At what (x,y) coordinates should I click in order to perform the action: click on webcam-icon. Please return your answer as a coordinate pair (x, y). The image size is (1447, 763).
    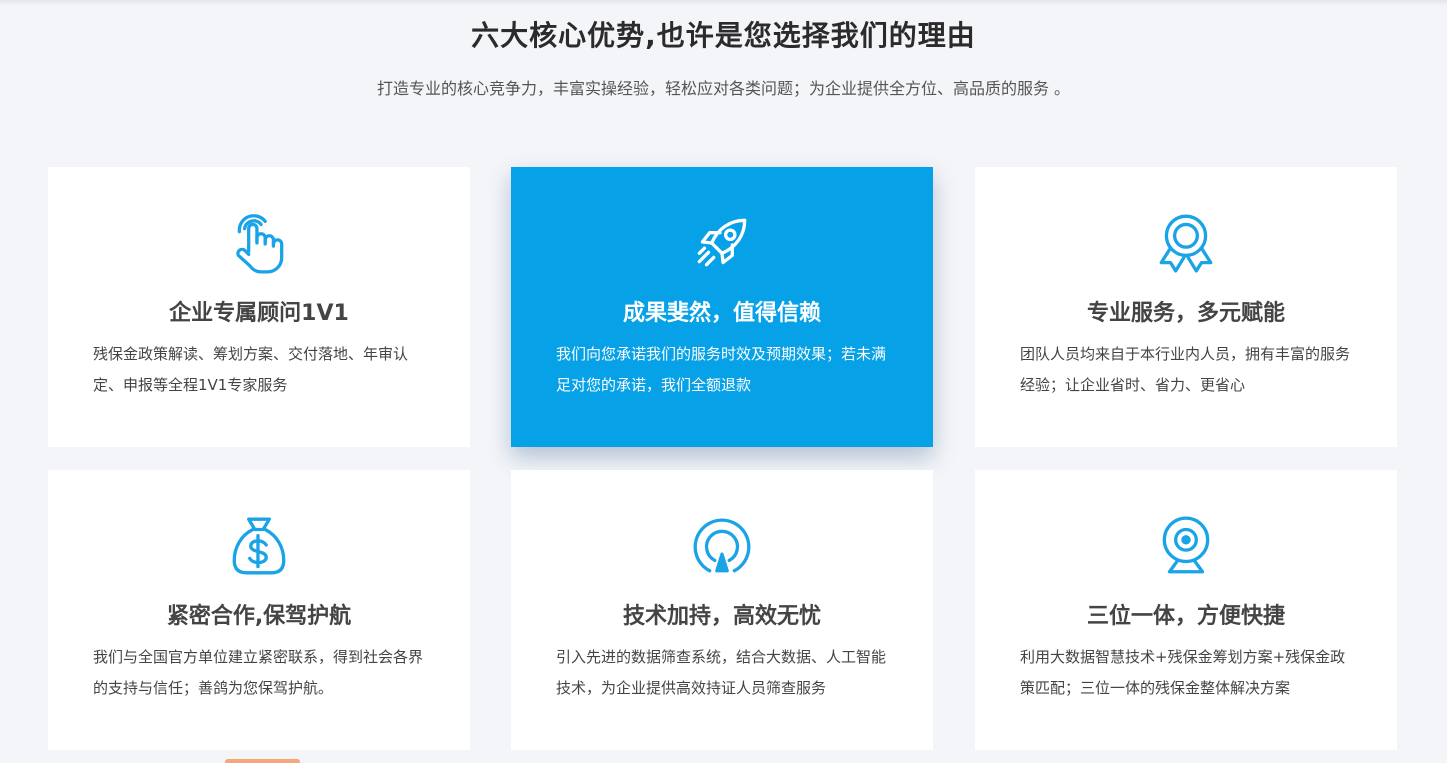
    Looking at the image, I should click on (1186, 546).